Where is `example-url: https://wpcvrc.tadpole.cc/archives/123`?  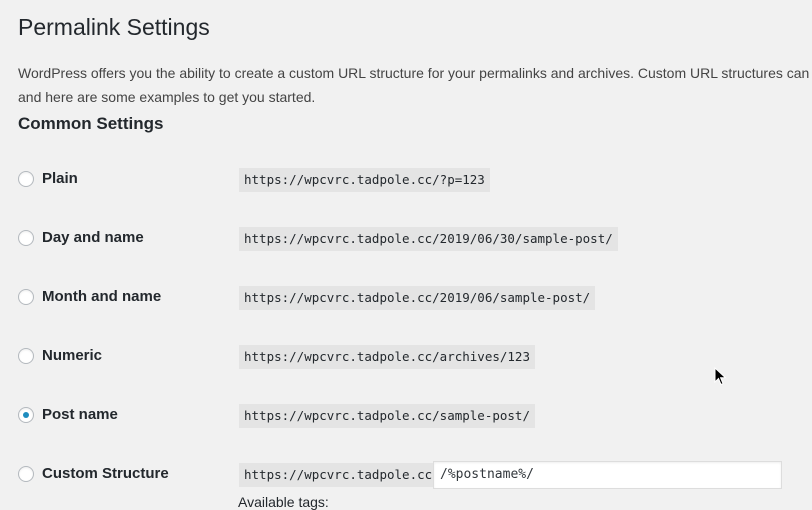
example-url: https://wpcvrc.tadpole.cc/archives/123 is located at coordinates (387, 357).